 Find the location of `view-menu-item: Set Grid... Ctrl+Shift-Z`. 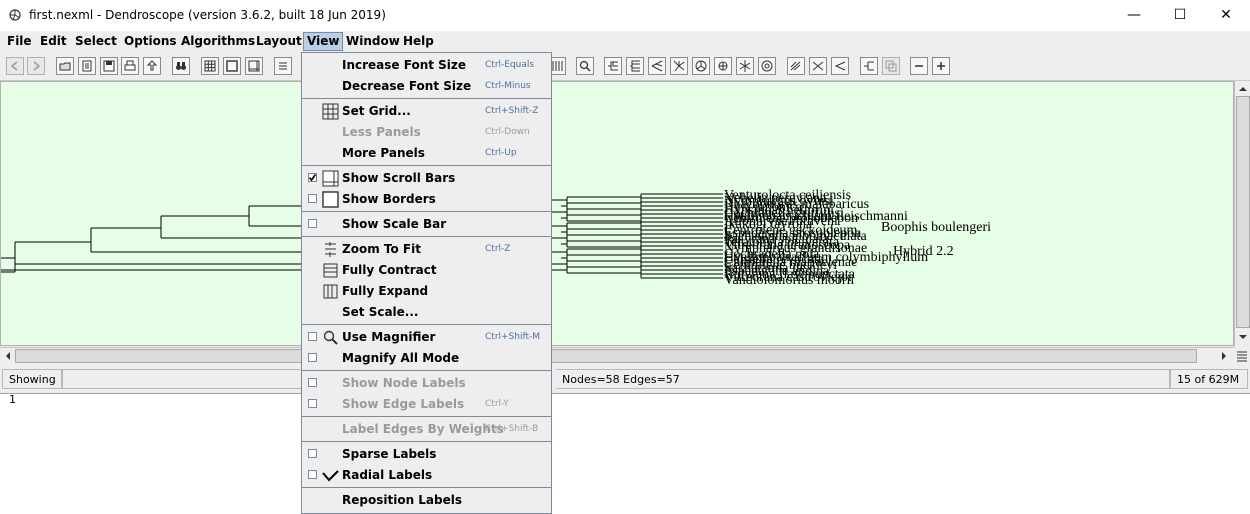

view-menu-item: Set Grid... Ctrl+Shift-Z is located at coordinates (426, 111).